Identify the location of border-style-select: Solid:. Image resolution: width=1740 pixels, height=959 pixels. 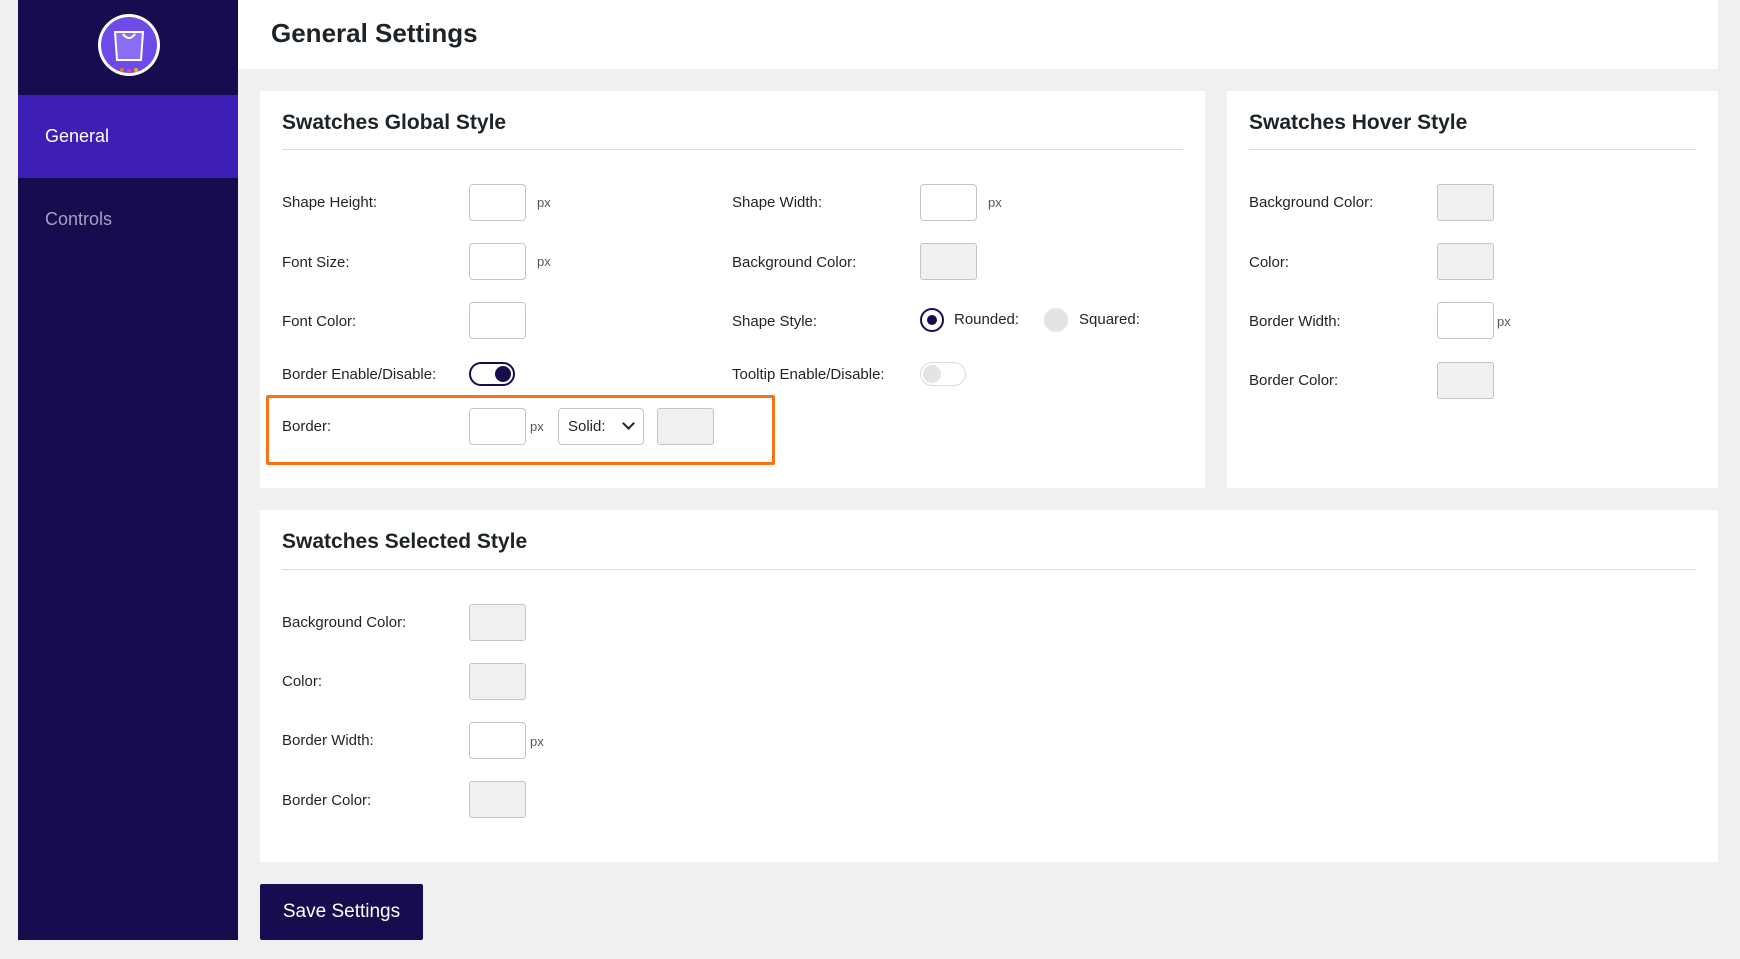
(601, 426).